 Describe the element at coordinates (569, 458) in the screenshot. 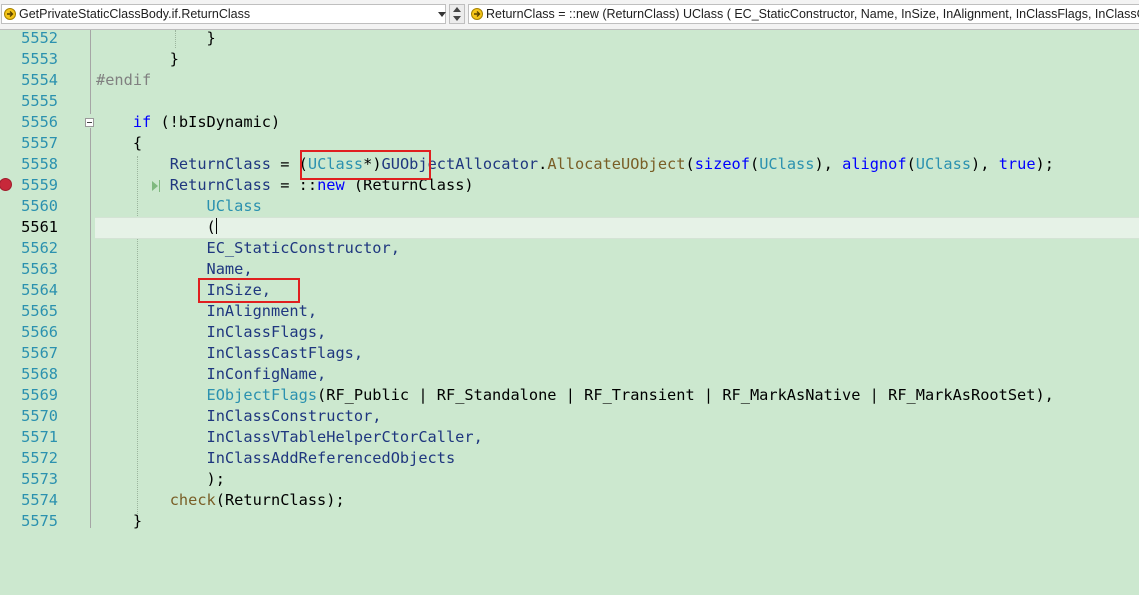

I see `code-line: 5572 InClassAddReferencedObjects` at that location.